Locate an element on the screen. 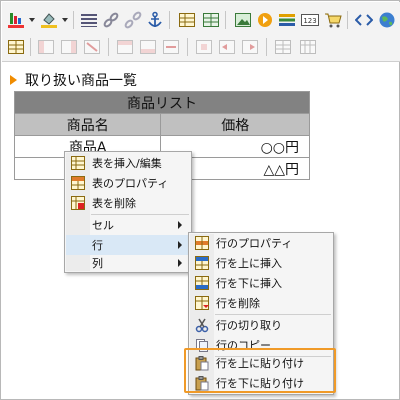 The image size is (400, 400). row-properties-icon is located at coordinates (202, 243).